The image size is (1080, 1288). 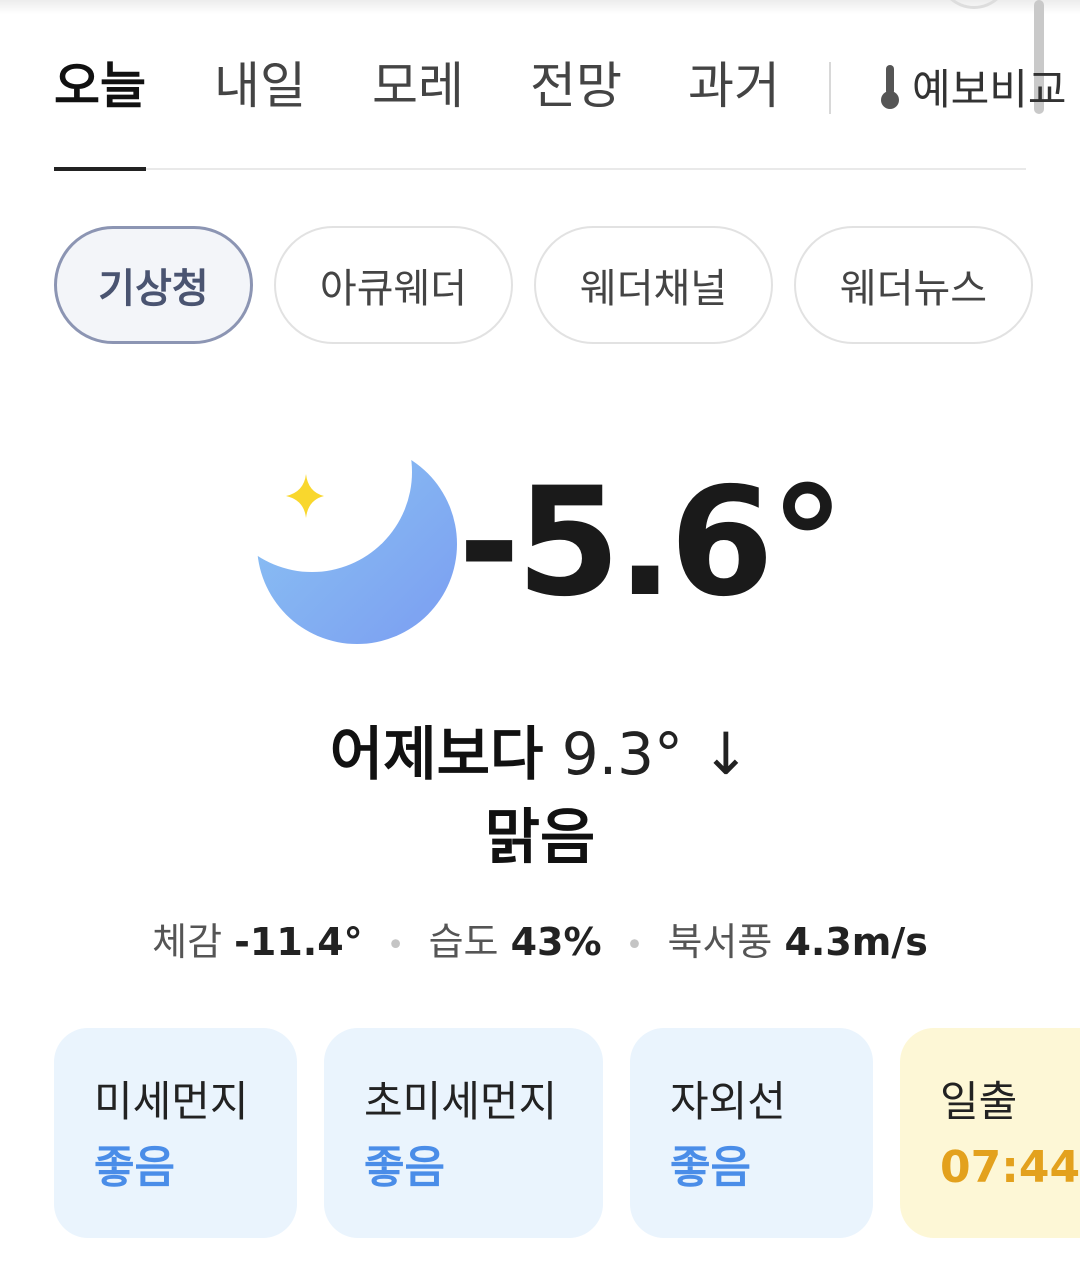 I want to click on humidity-value: 43%, so click(x=556, y=942).